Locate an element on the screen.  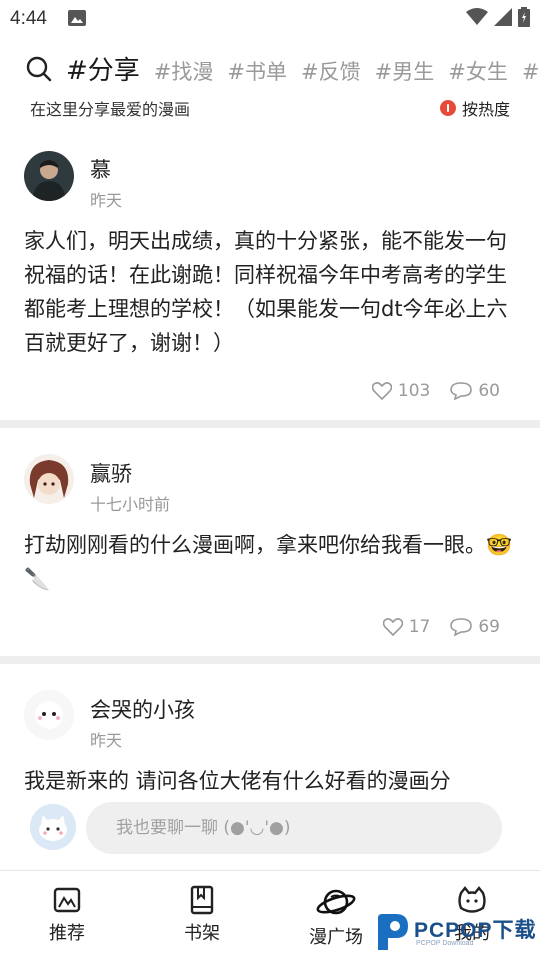
topic-tabs: #分享 #找漫 #书单 #反馈 #男生 #女生 #耶 is located at coordinates (303, 68).